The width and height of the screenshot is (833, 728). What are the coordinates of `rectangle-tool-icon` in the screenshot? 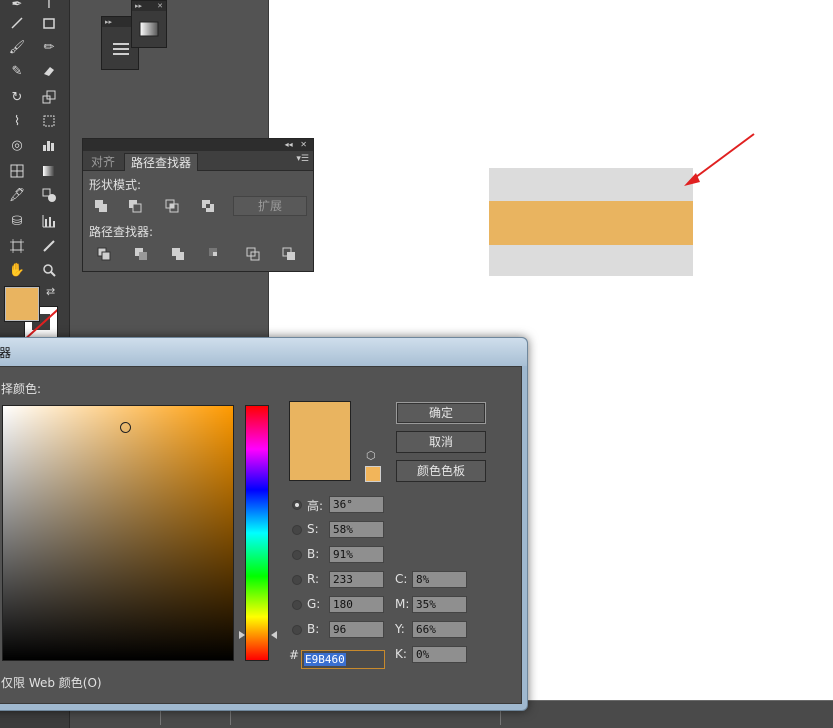 It's located at (49, 23).